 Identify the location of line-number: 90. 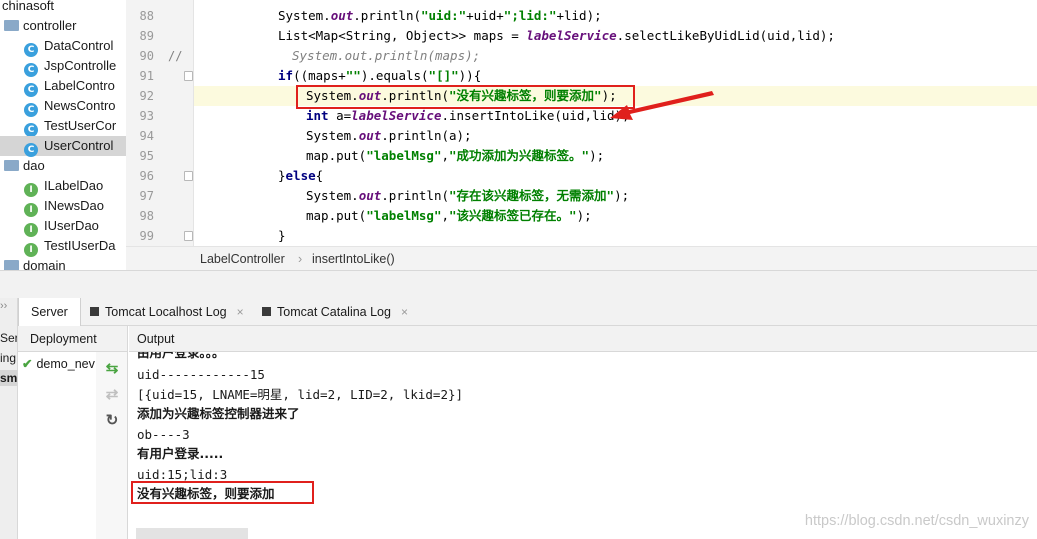
(146, 56).